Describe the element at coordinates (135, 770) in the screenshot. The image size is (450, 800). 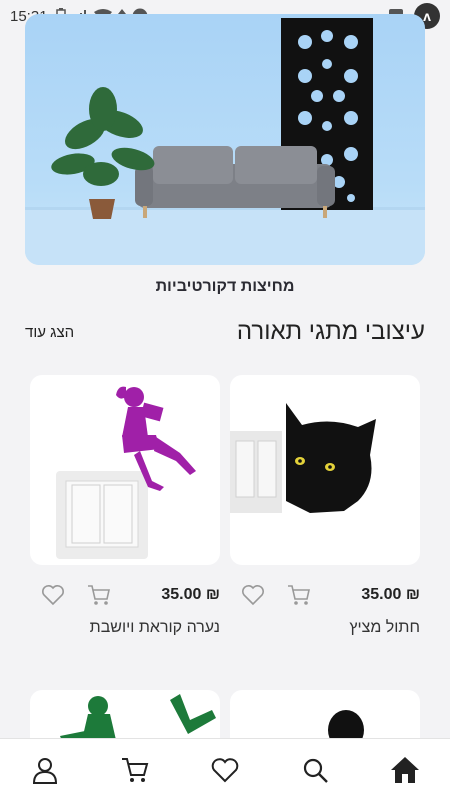
I see `nav-cart-icon` at that location.